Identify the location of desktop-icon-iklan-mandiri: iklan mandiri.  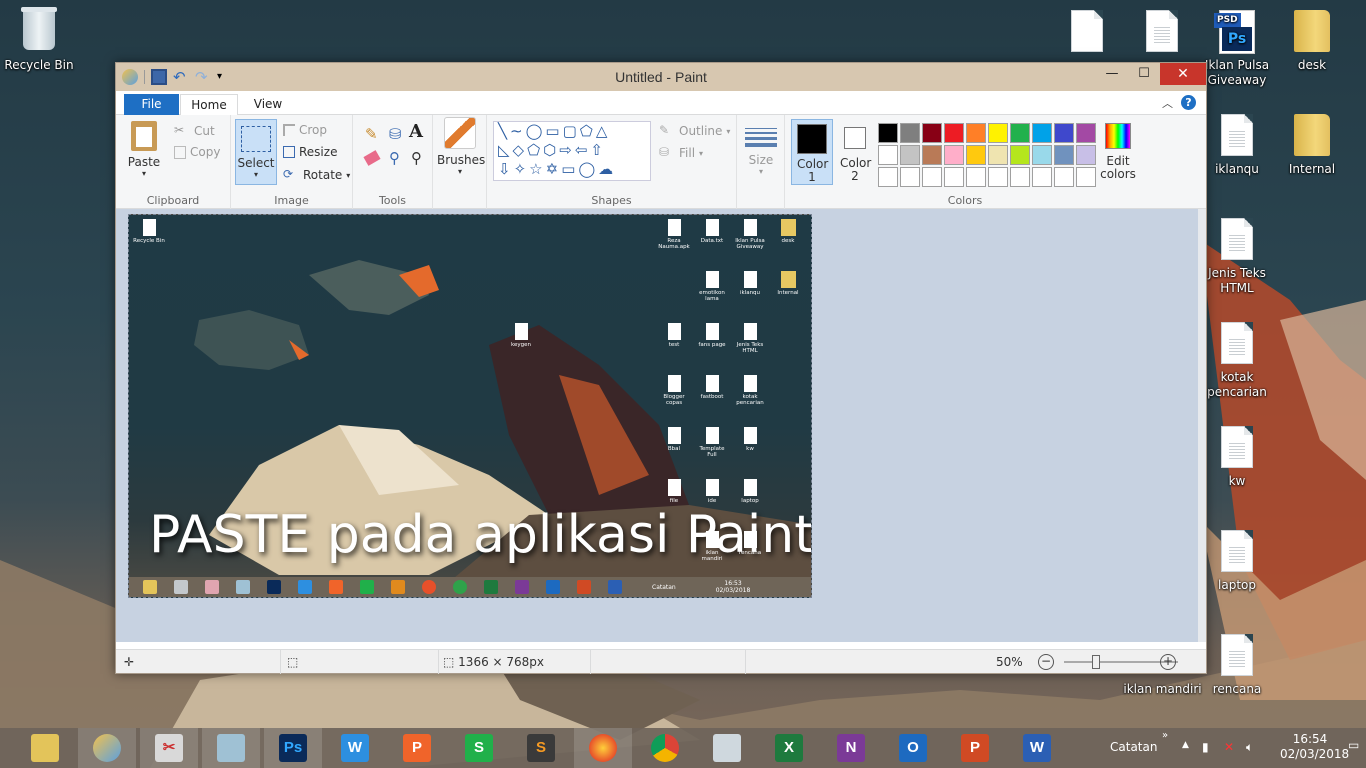
(1162, 689).